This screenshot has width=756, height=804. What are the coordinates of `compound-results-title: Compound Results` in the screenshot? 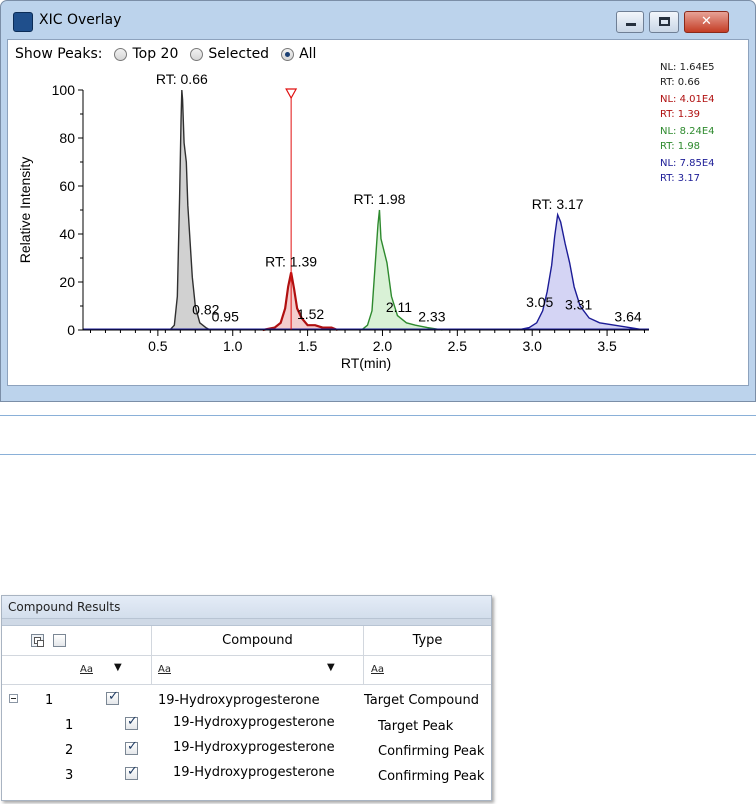 It's located at (246, 607).